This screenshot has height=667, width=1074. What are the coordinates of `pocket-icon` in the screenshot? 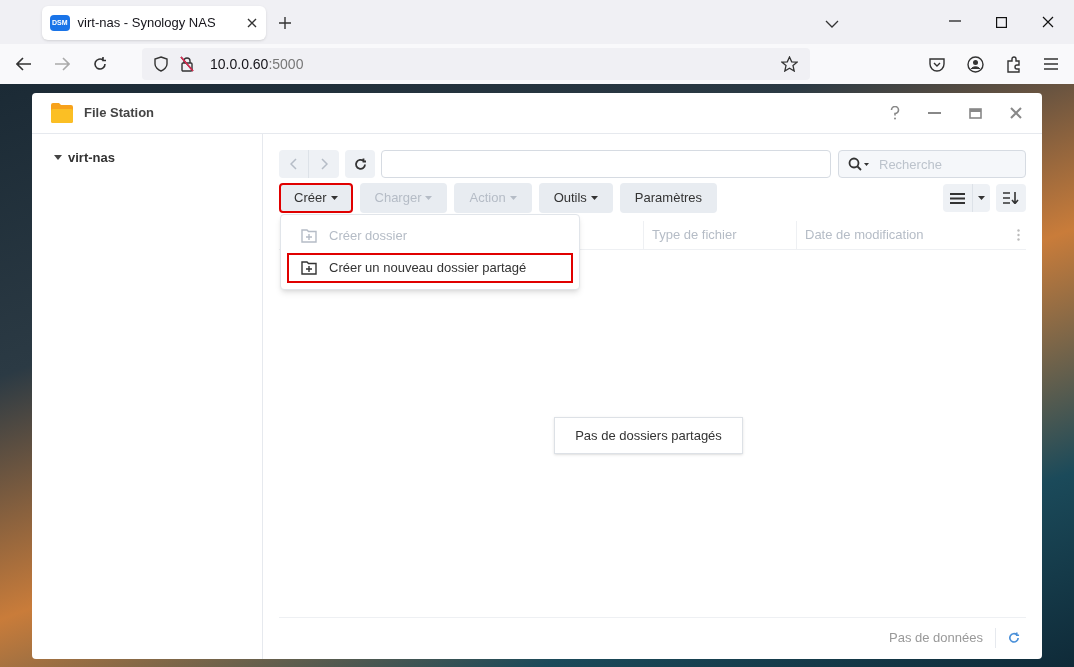 It's located at (937, 64).